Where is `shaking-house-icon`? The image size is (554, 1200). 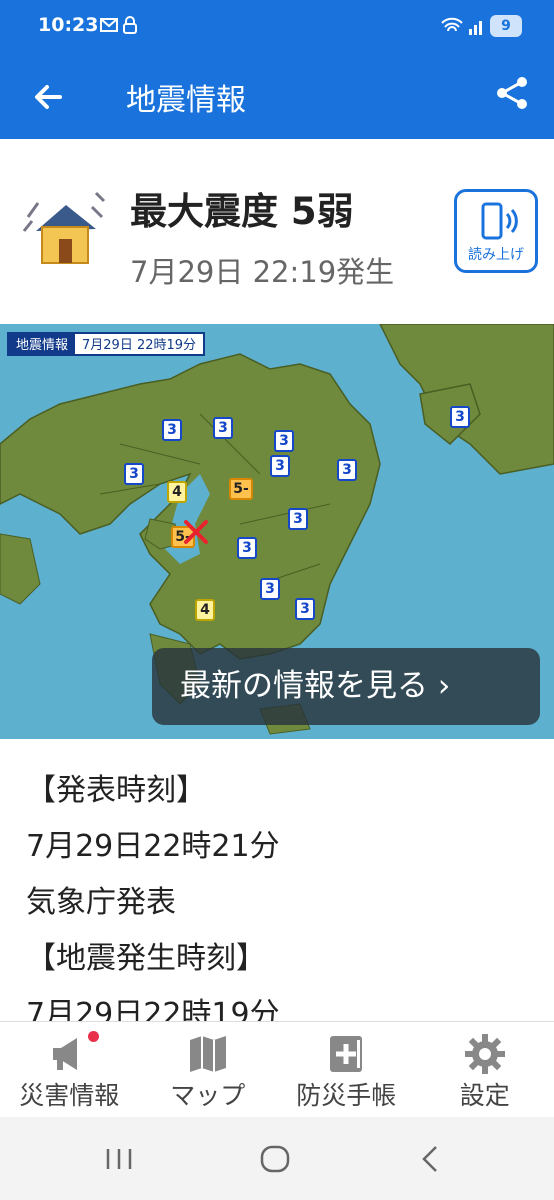
shaking-house-icon is located at coordinates (64, 227).